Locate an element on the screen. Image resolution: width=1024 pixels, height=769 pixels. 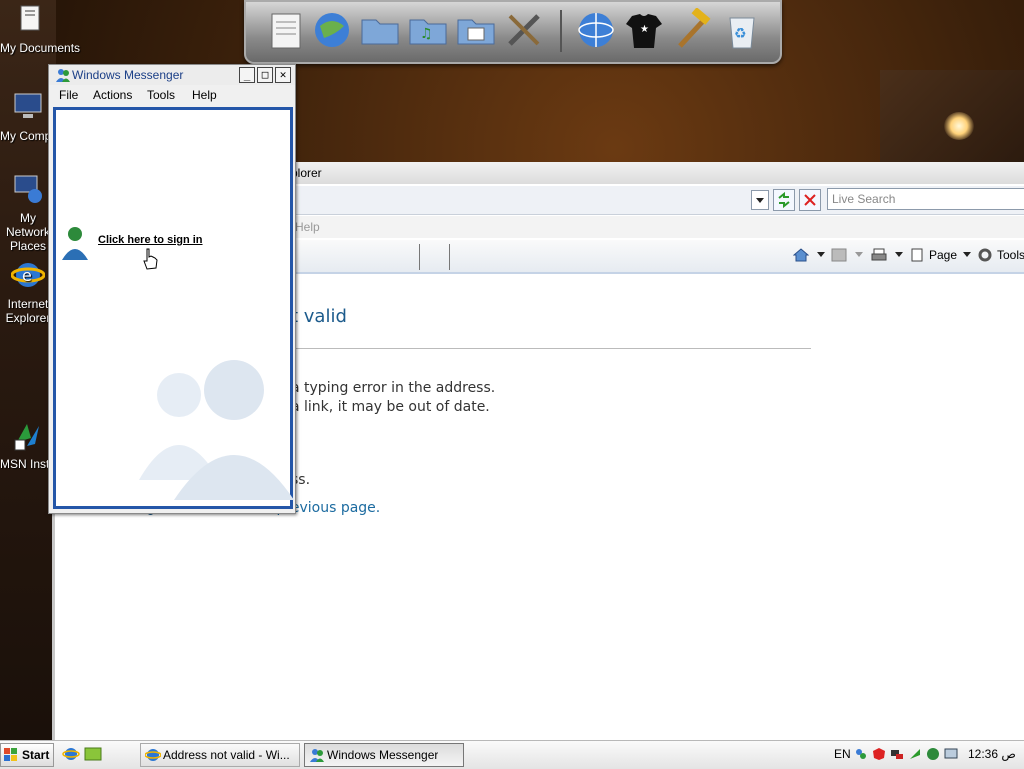
picture-folder-icon is located at coordinates (476, 30).